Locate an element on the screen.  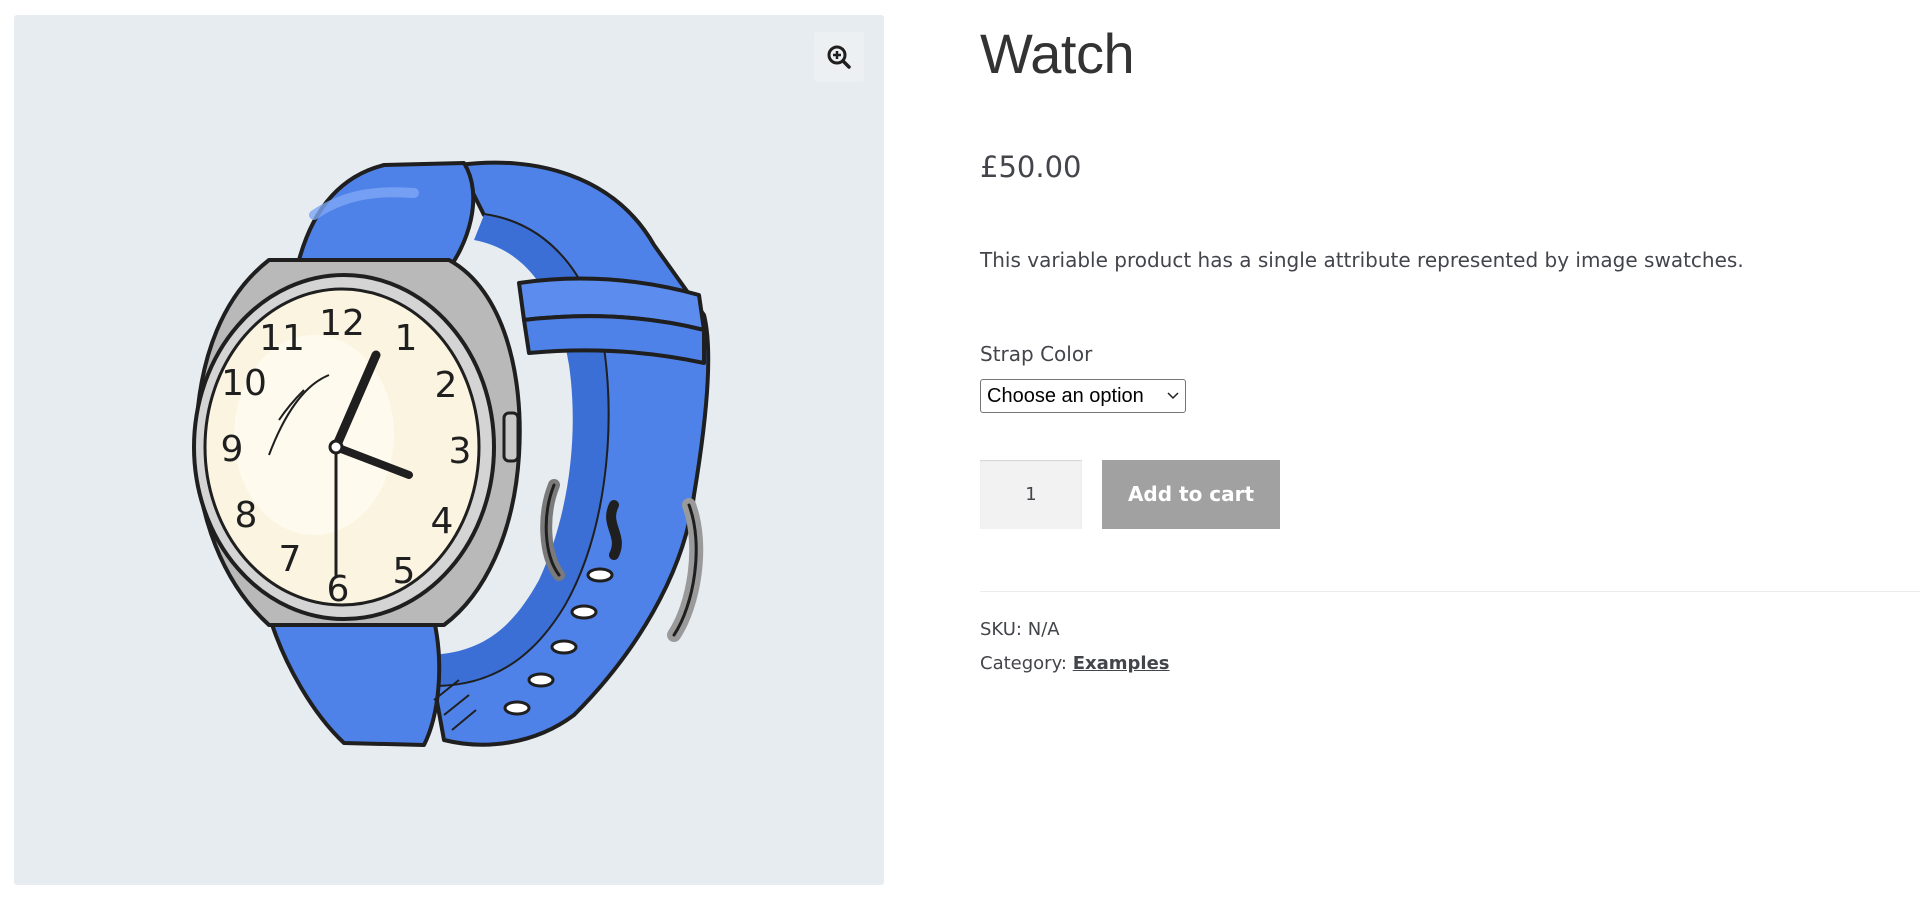
product-title: Watch is located at coordinates (1057, 53).